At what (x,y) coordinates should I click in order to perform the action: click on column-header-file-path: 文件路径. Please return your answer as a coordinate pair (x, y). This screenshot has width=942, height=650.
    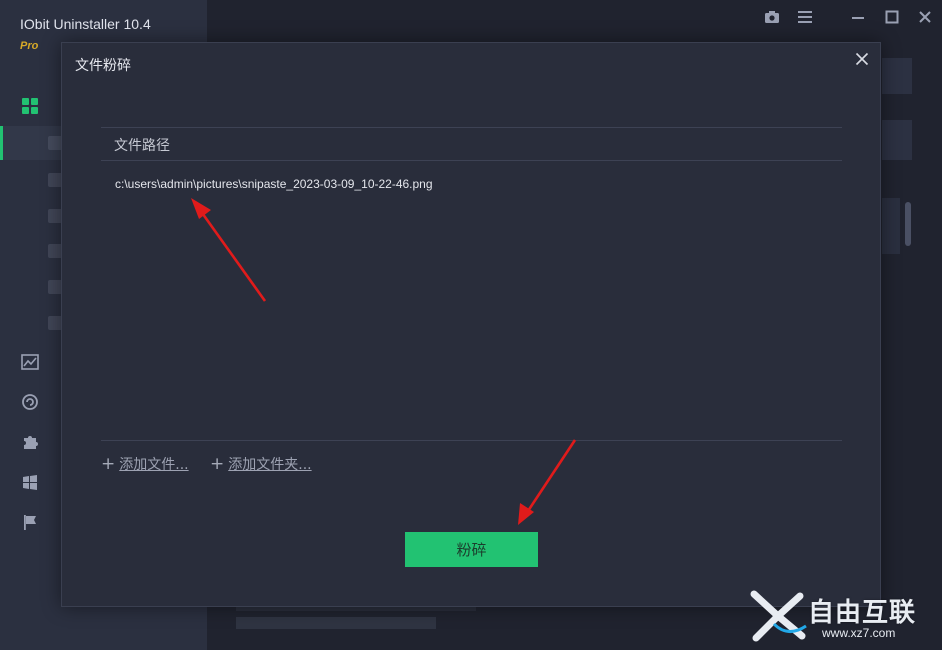
    Looking at the image, I should click on (142, 146).